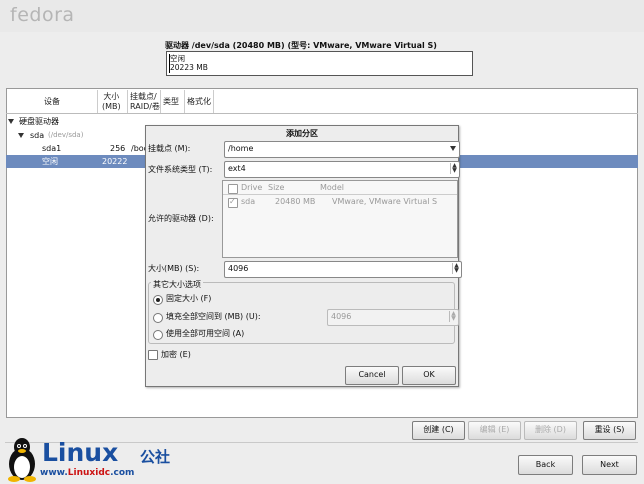 This screenshot has height=484, width=644. I want to click on fixed-size-radio, so click(158, 300).